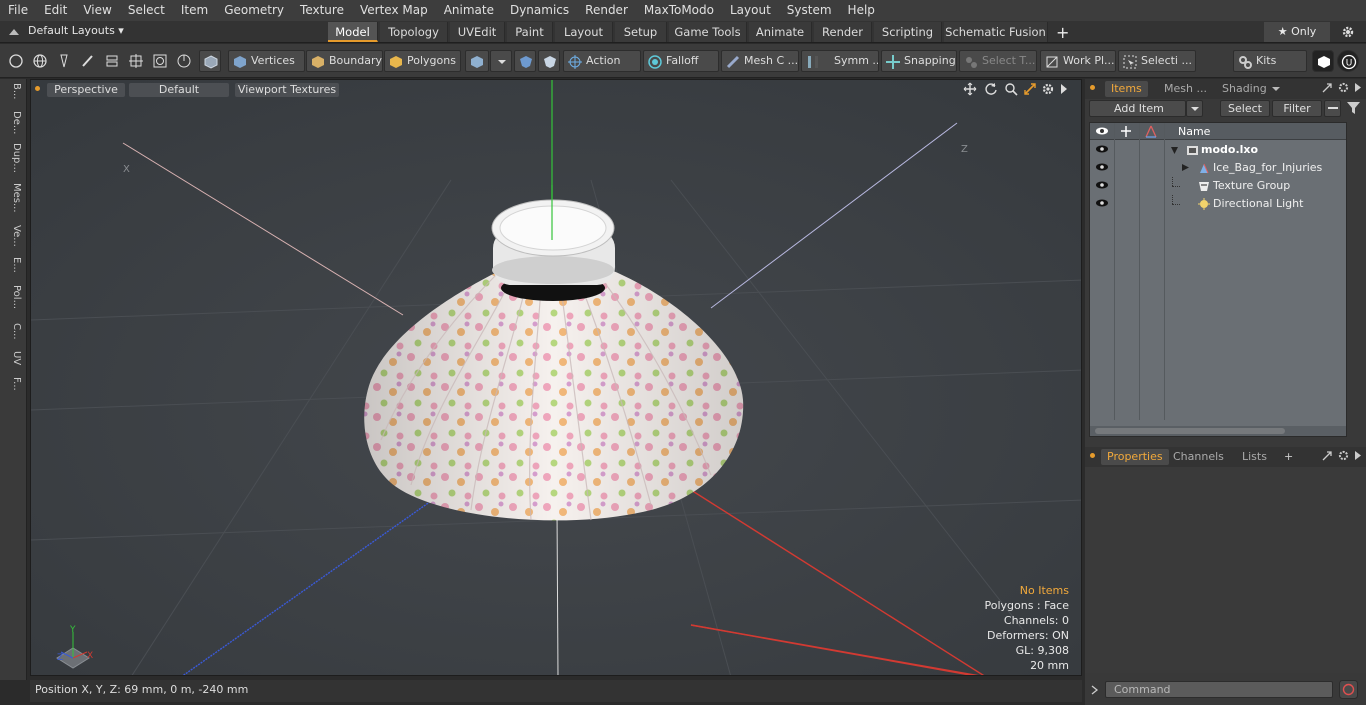  What do you see at coordinates (1218, 168) in the screenshot?
I see `tree-row: Ice_Bag_for_Injuries` at bounding box center [1218, 168].